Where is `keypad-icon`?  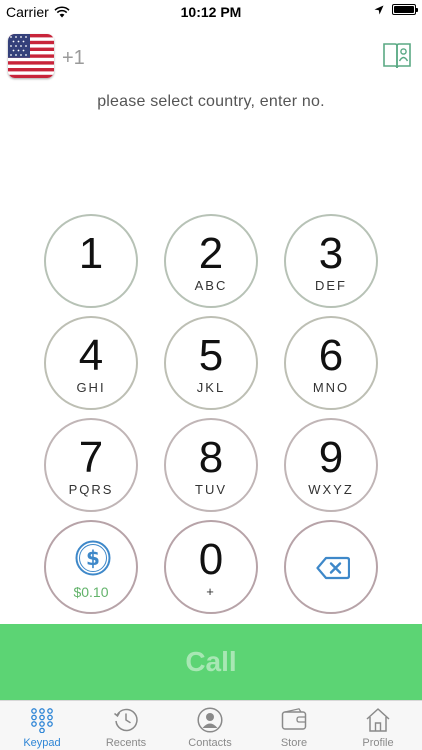
keypad-icon is located at coordinates (42, 720).